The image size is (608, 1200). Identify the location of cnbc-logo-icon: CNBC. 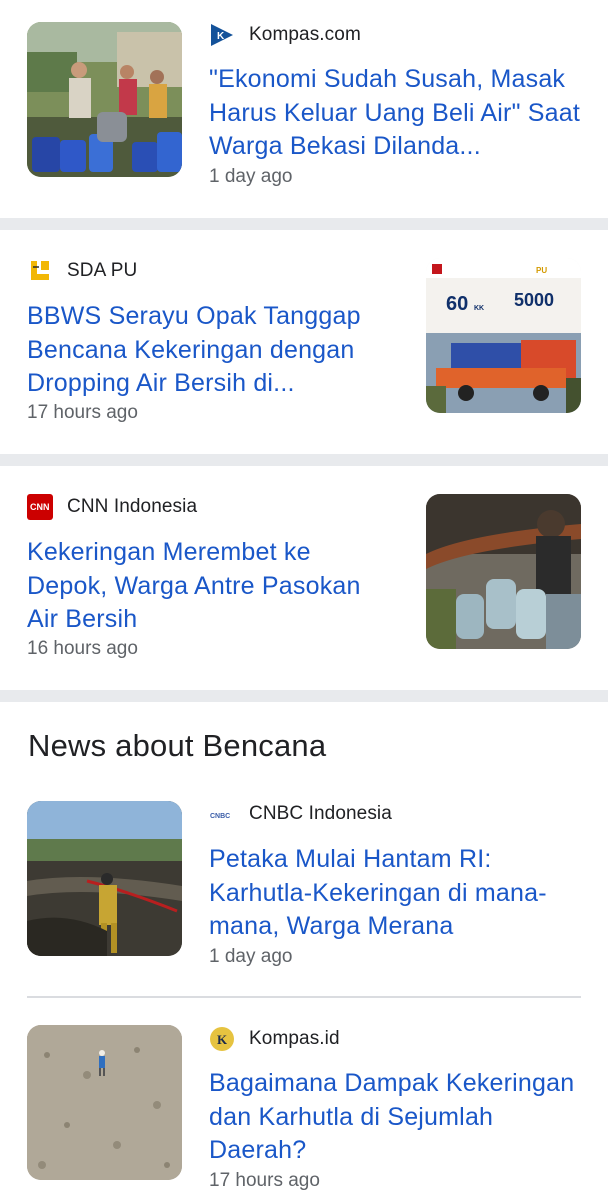
(222, 814).